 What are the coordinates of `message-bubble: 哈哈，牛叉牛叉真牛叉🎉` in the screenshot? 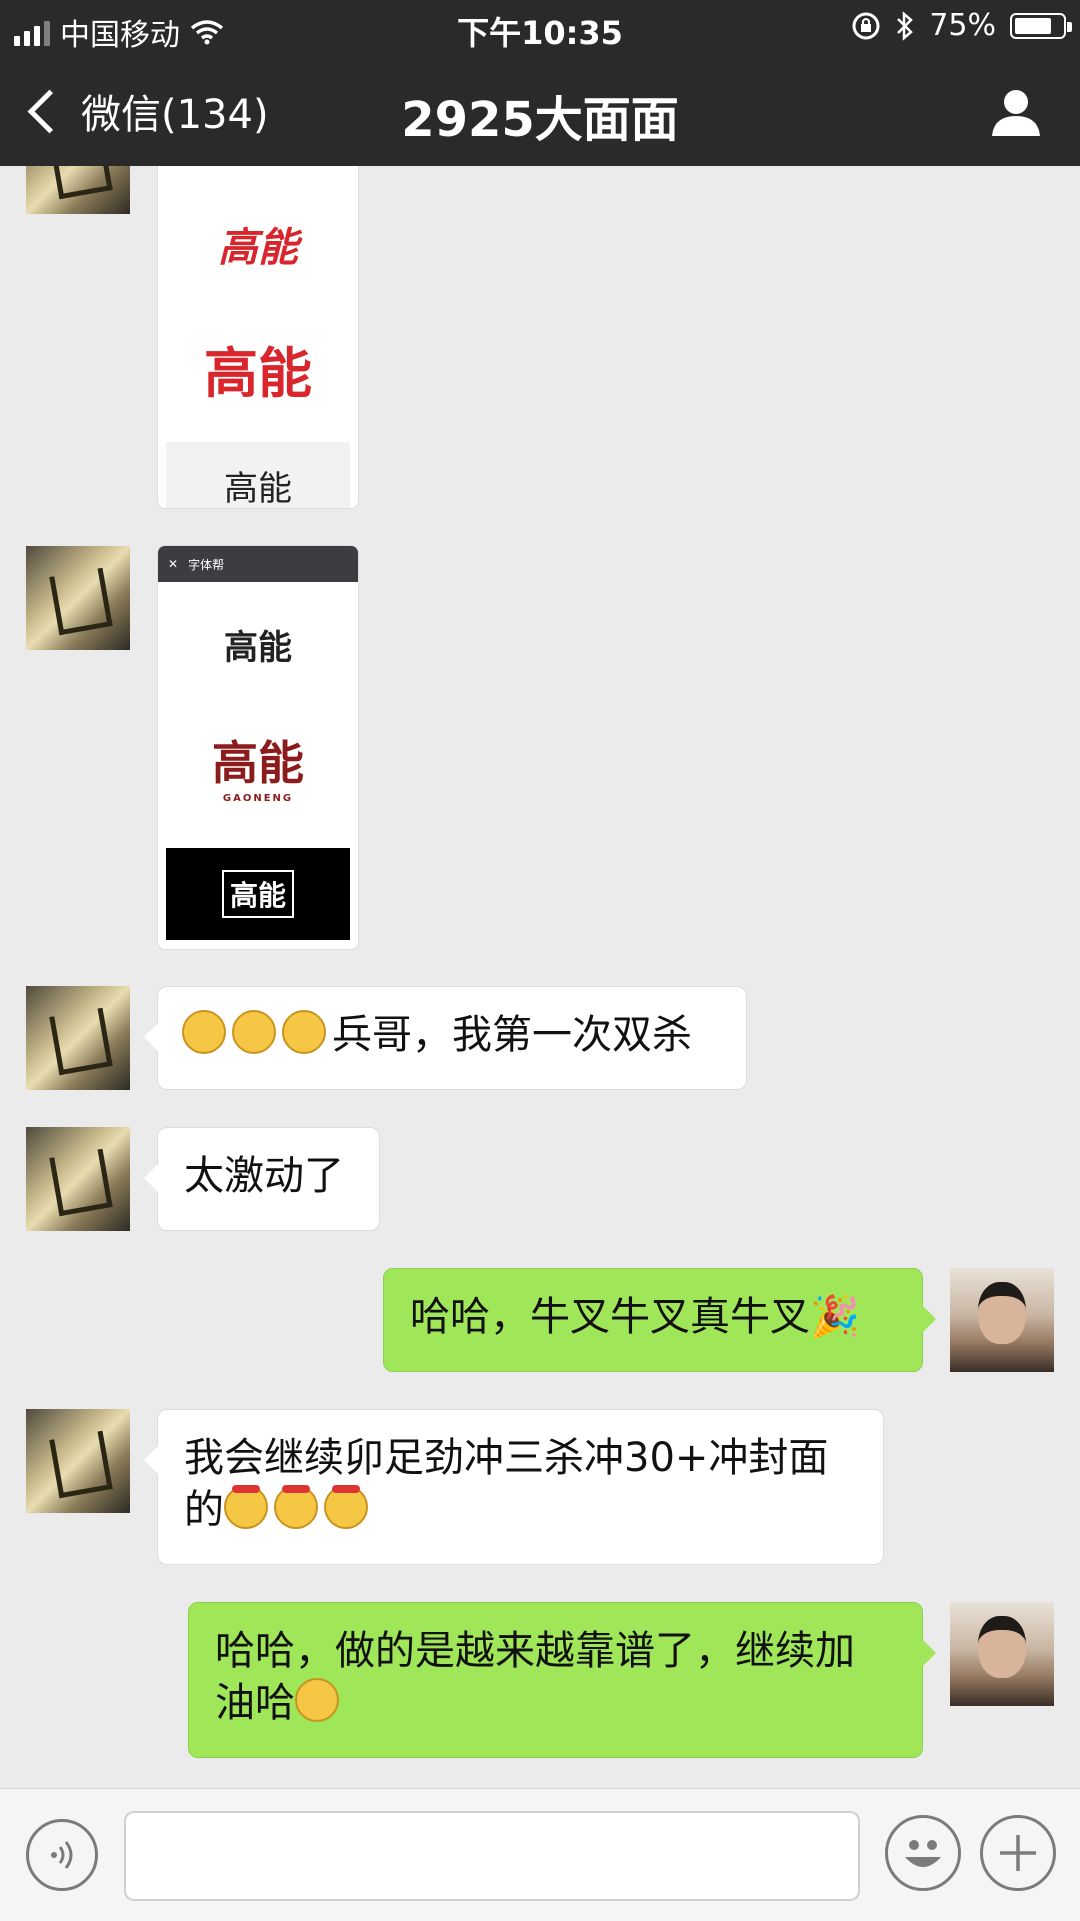 It's located at (659, 1320).